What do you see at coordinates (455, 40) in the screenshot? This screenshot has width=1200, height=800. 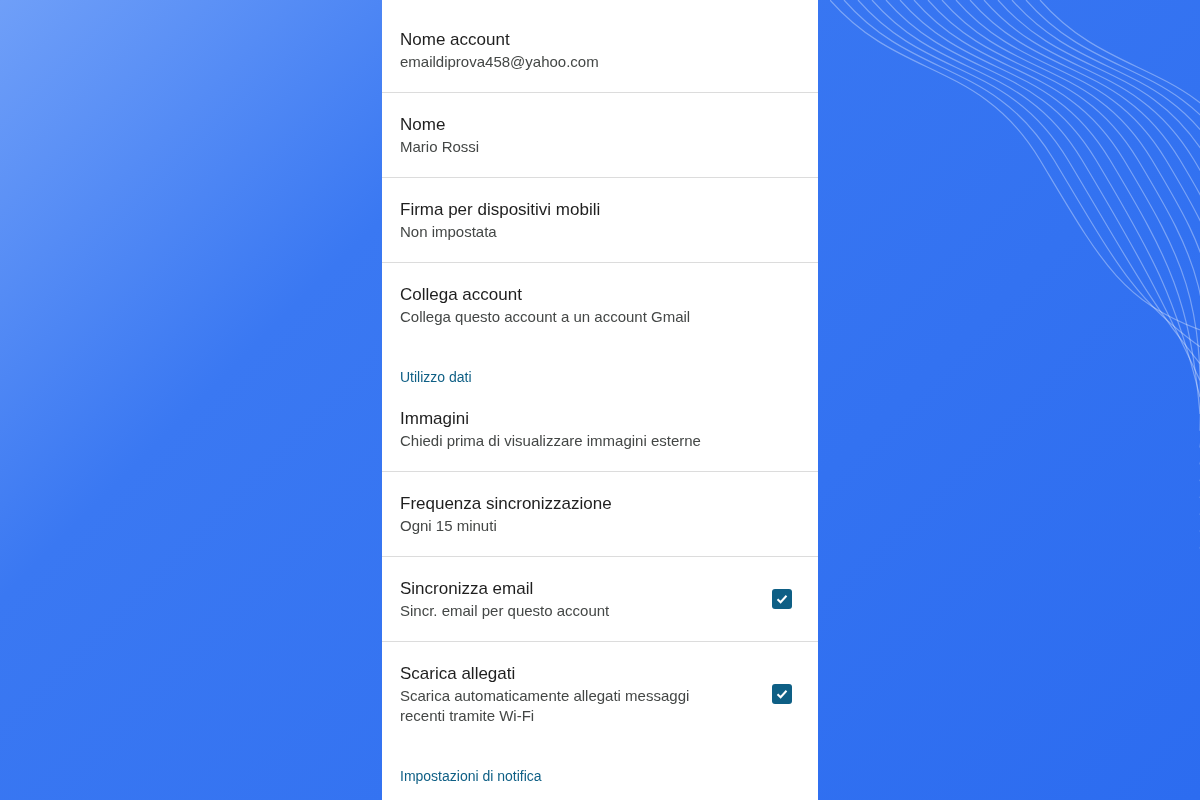 I see `setting-title: Nome account` at bounding box center [455, 40].